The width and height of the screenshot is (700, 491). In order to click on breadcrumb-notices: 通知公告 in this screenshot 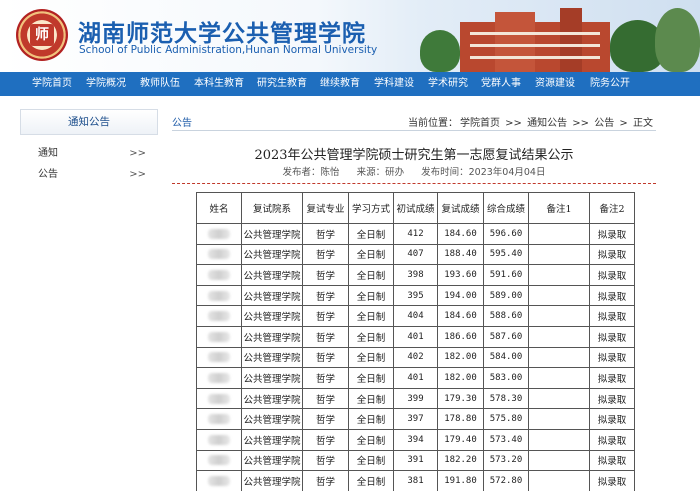, I will do `click(547, 123)`.